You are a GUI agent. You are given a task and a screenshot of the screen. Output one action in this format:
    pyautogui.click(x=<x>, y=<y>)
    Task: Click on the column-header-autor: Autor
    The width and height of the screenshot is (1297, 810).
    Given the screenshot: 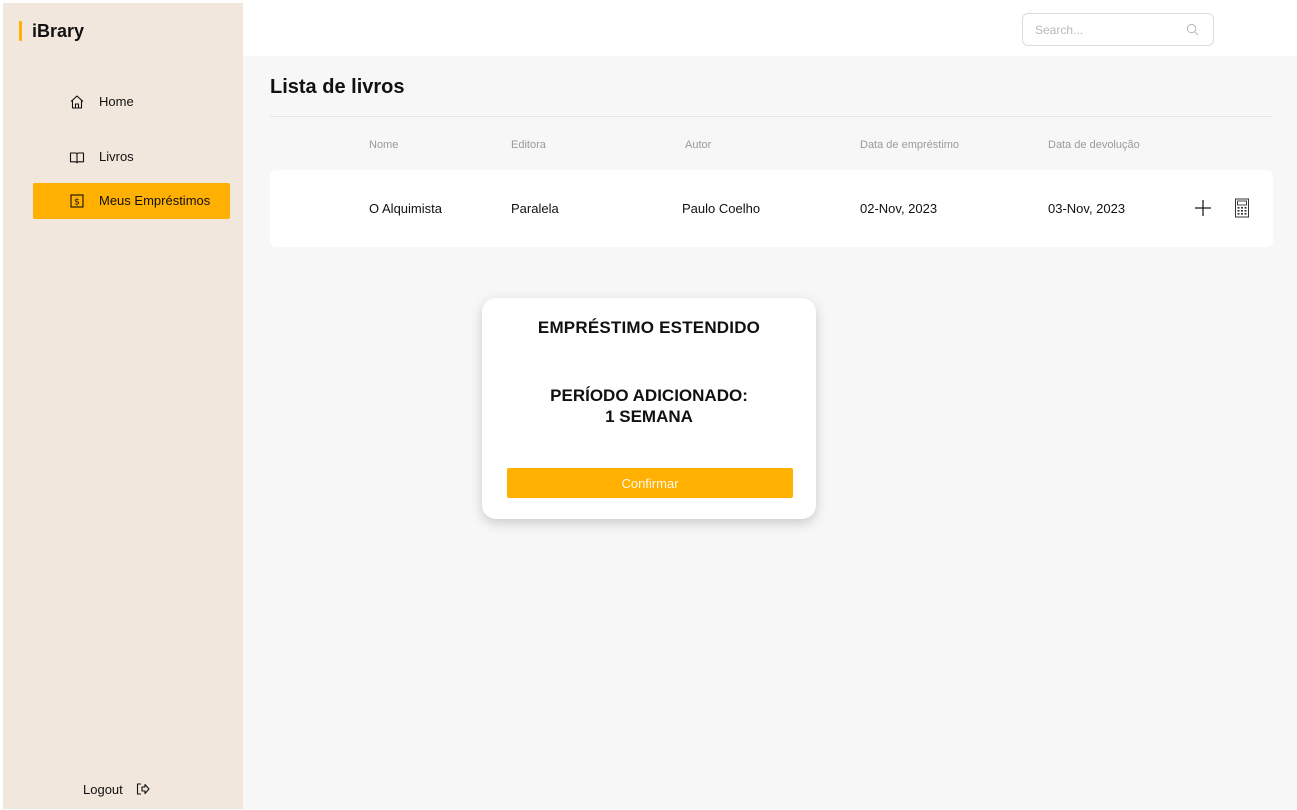 What is the action you would take?
    pyautogui.click(x=698, y=145)
    